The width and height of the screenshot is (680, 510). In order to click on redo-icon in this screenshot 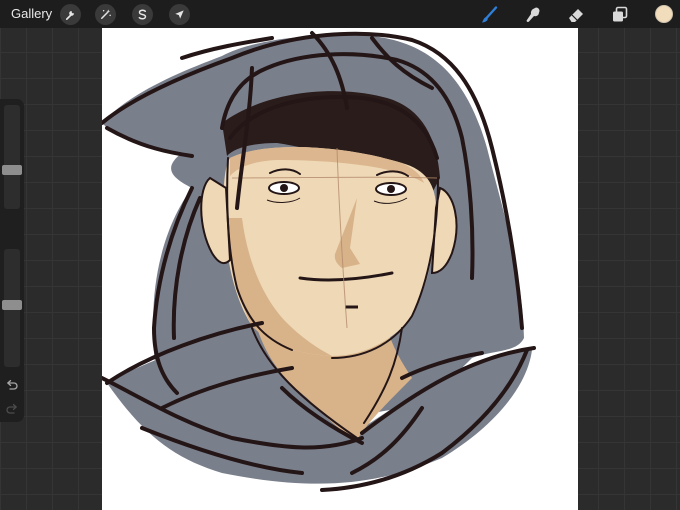, I will do `click(12, 409)`.